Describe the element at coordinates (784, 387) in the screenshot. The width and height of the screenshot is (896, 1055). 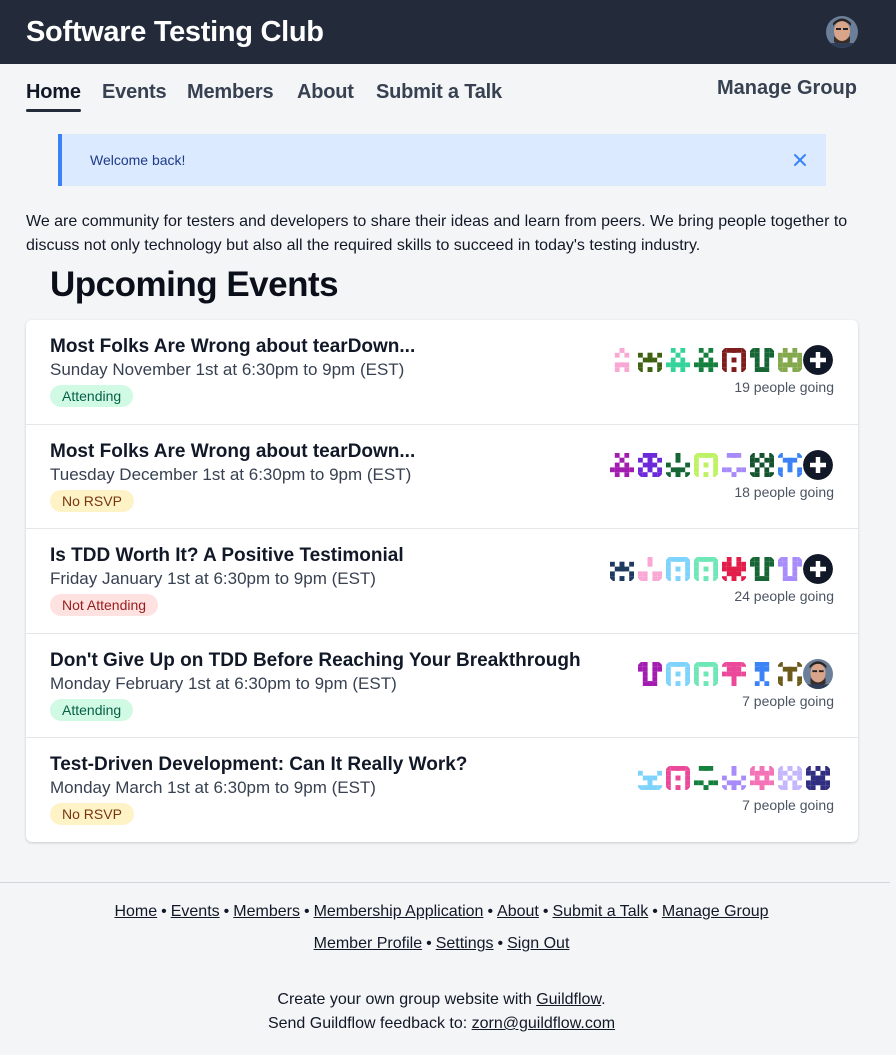
I see `attendee-count: 19 people going` at that location.